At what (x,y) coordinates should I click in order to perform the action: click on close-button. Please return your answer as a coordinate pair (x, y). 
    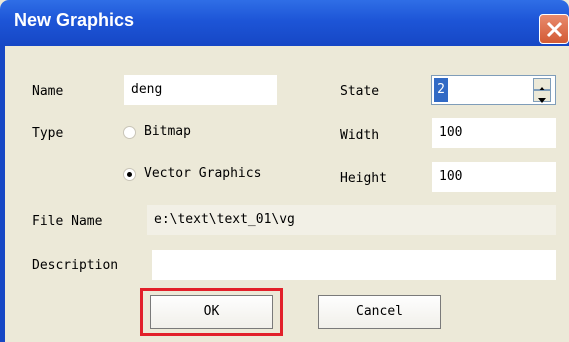
    Looking at the image, I should click on (554, 29).